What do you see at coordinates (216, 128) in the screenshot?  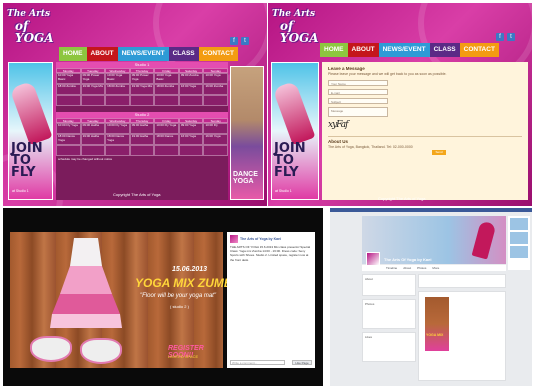 I see `table-cell: 10:00 Fly` at bounding box center [216, 128].